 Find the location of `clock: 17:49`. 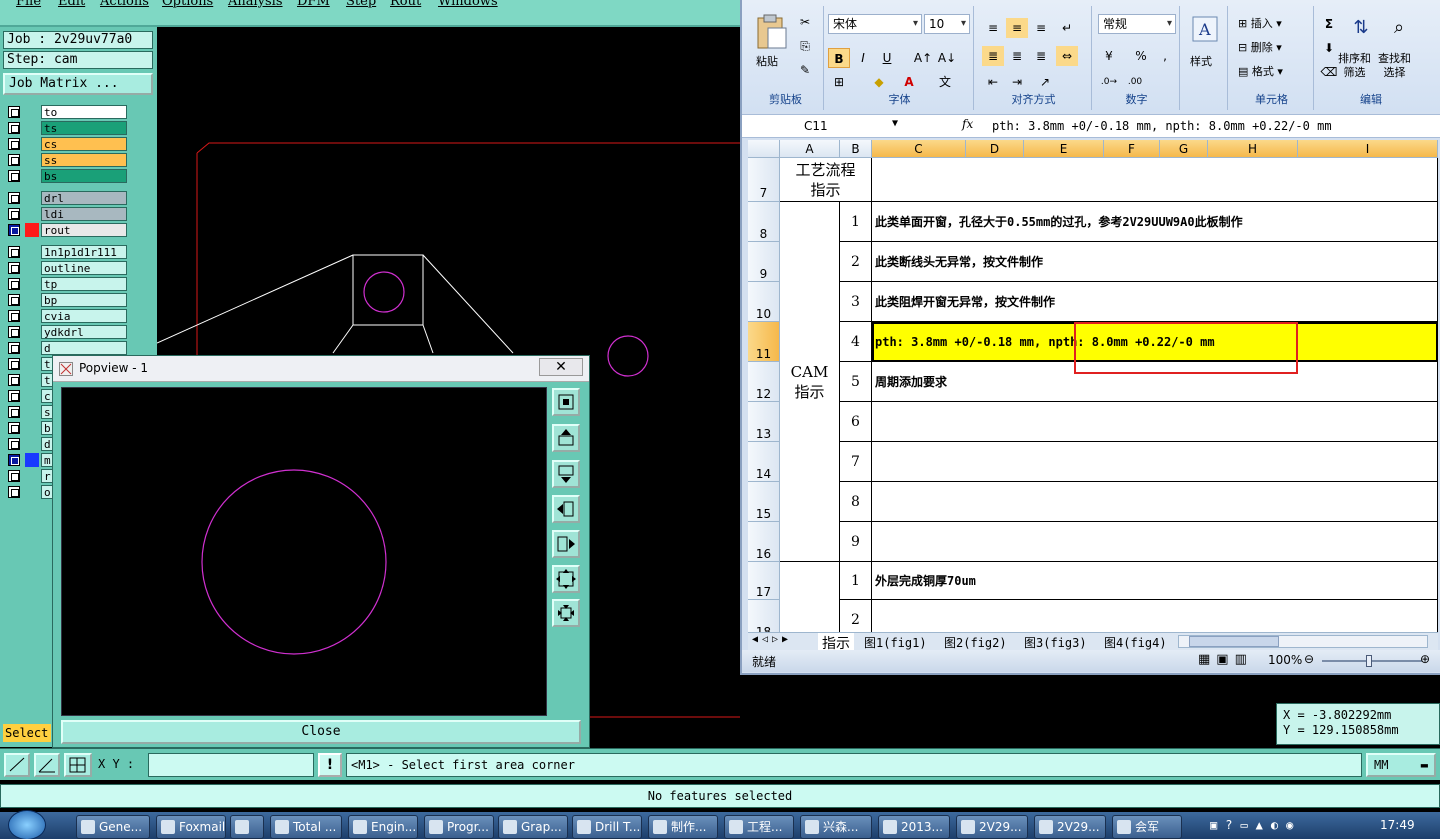

clock: 17:49 is located at coordinates (1397, 825).